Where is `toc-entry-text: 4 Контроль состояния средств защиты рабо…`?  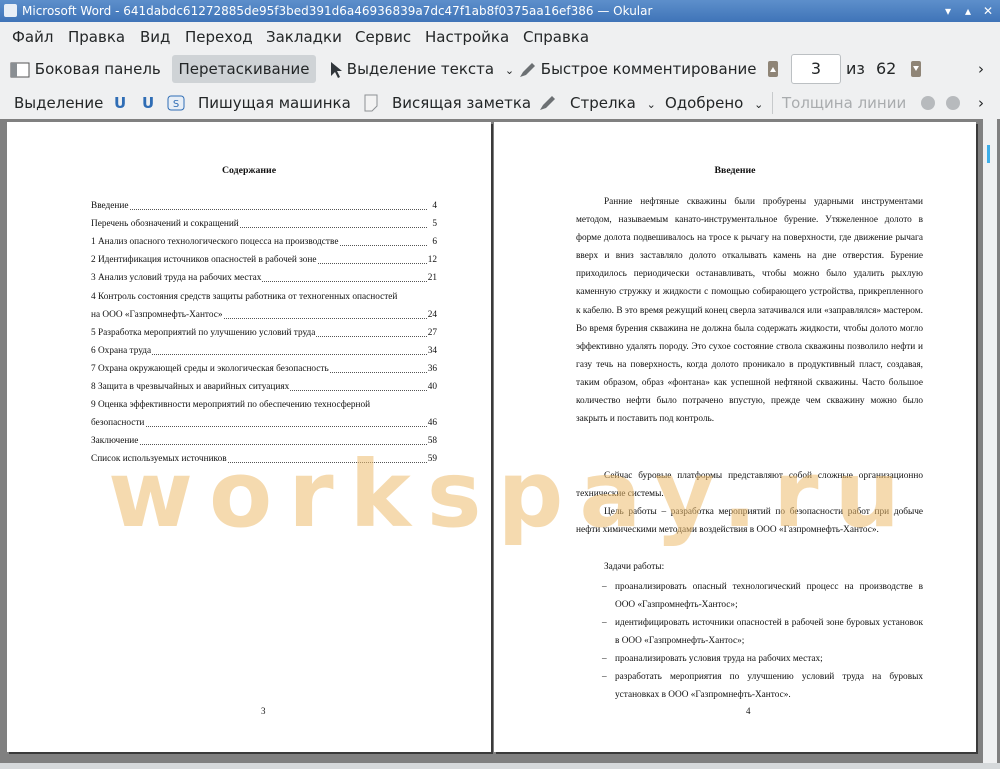
toc-entry-text: 4 Контроль состояния средств защиты рабо… is located at coordinates (245, 296).